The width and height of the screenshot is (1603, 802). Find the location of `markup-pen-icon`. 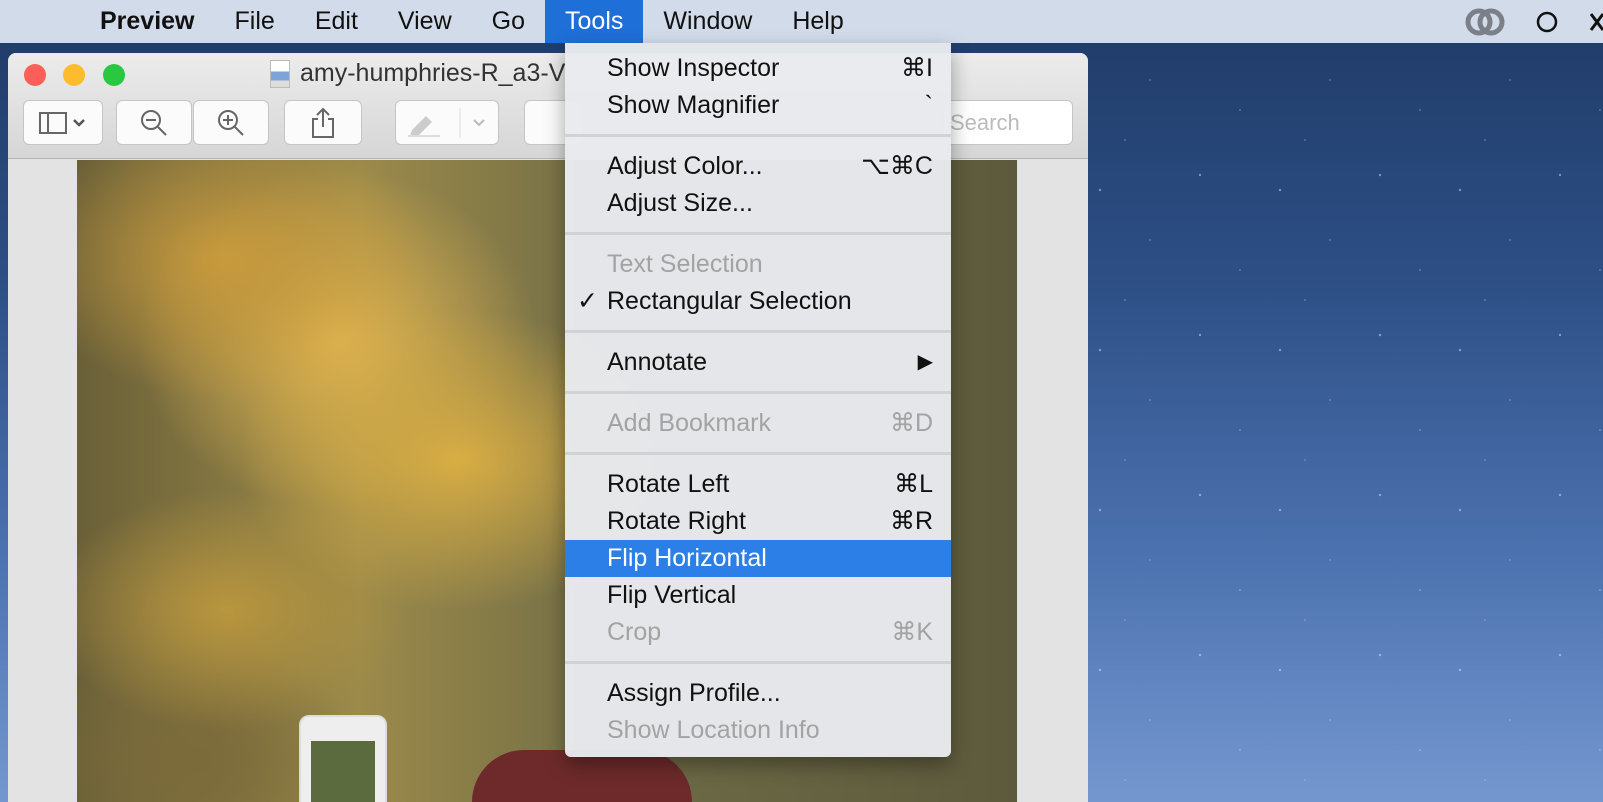

markup-pen-icon is located at coordinates (446, 122).